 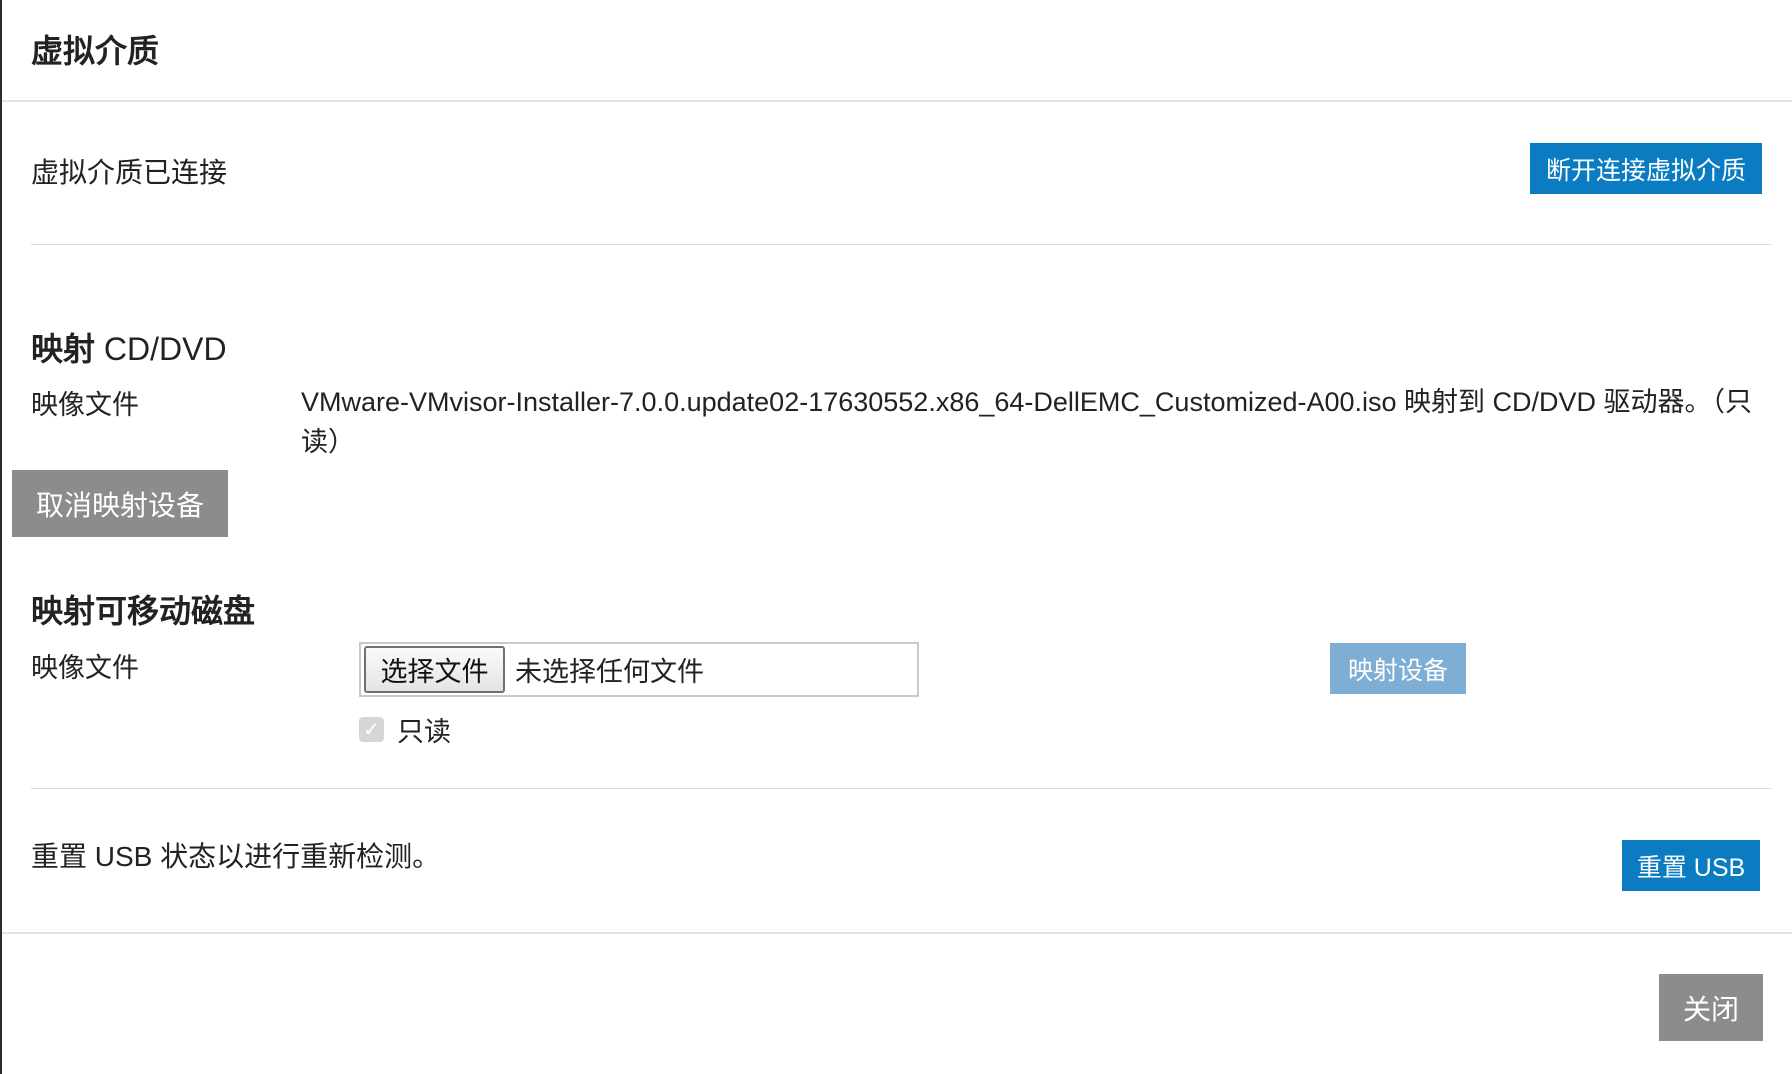 I want to click on readonly-option: ✓ 只读, so click(x=405, y=729).